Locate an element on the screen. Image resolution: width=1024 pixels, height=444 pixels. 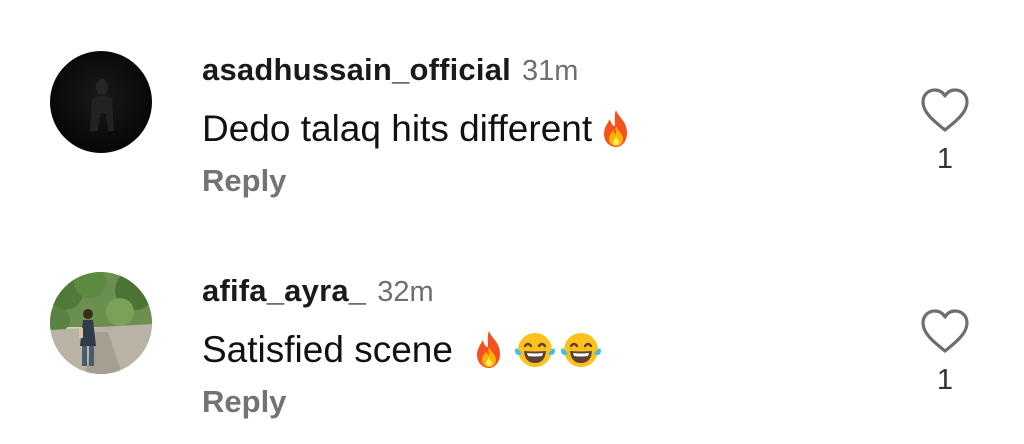
dark-figure-avatar-image is located at coordinates (101, 102).